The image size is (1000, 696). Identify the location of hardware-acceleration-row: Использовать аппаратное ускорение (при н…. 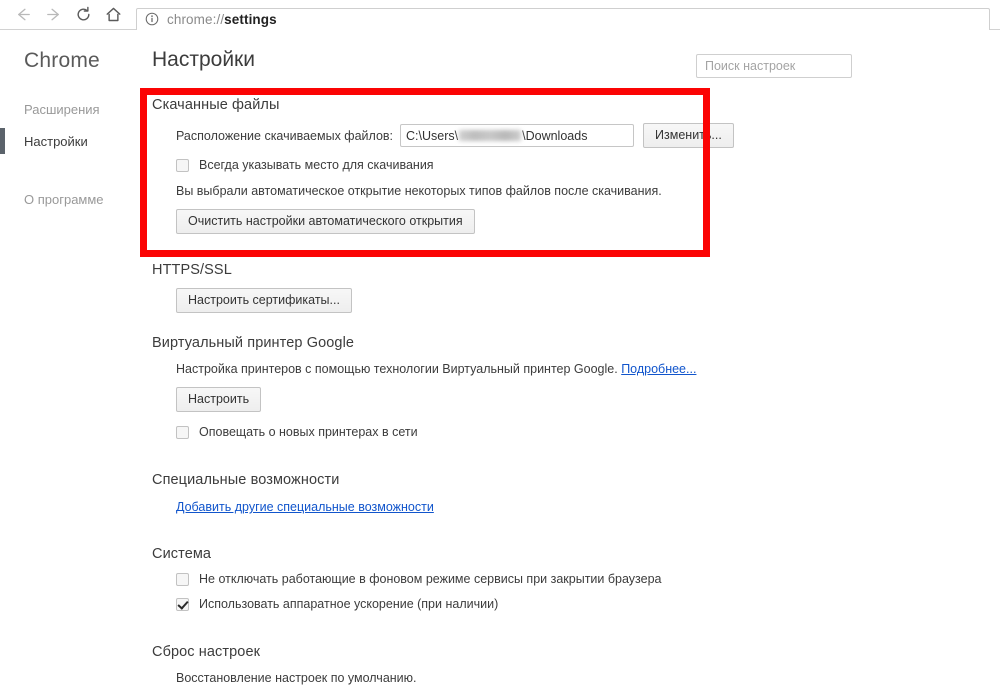
(514, 604).